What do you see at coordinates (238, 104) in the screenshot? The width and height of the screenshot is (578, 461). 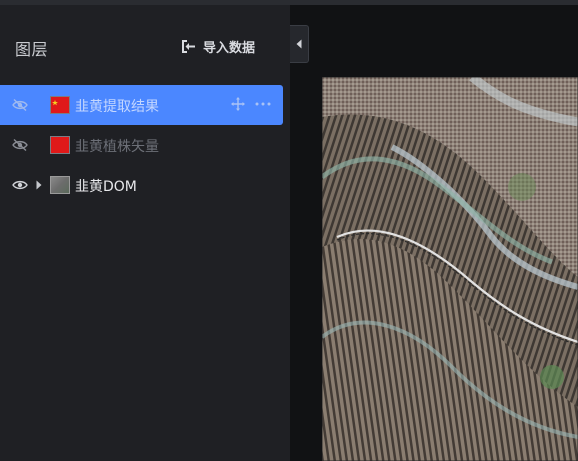 I see `move-icon` at bounding box center [238, 104].